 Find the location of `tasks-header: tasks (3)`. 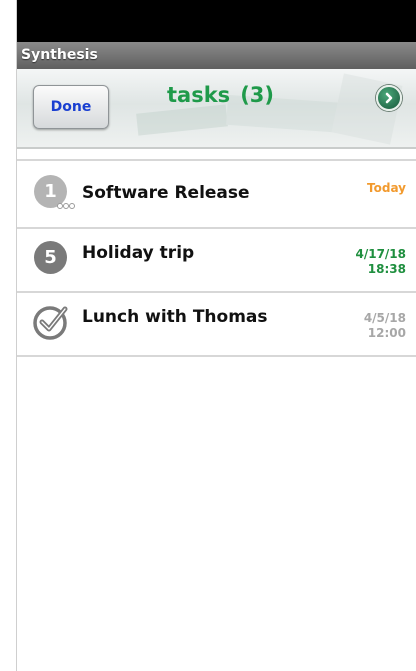

tasks-header: tasks (3) is located at coordinates (220, 95).